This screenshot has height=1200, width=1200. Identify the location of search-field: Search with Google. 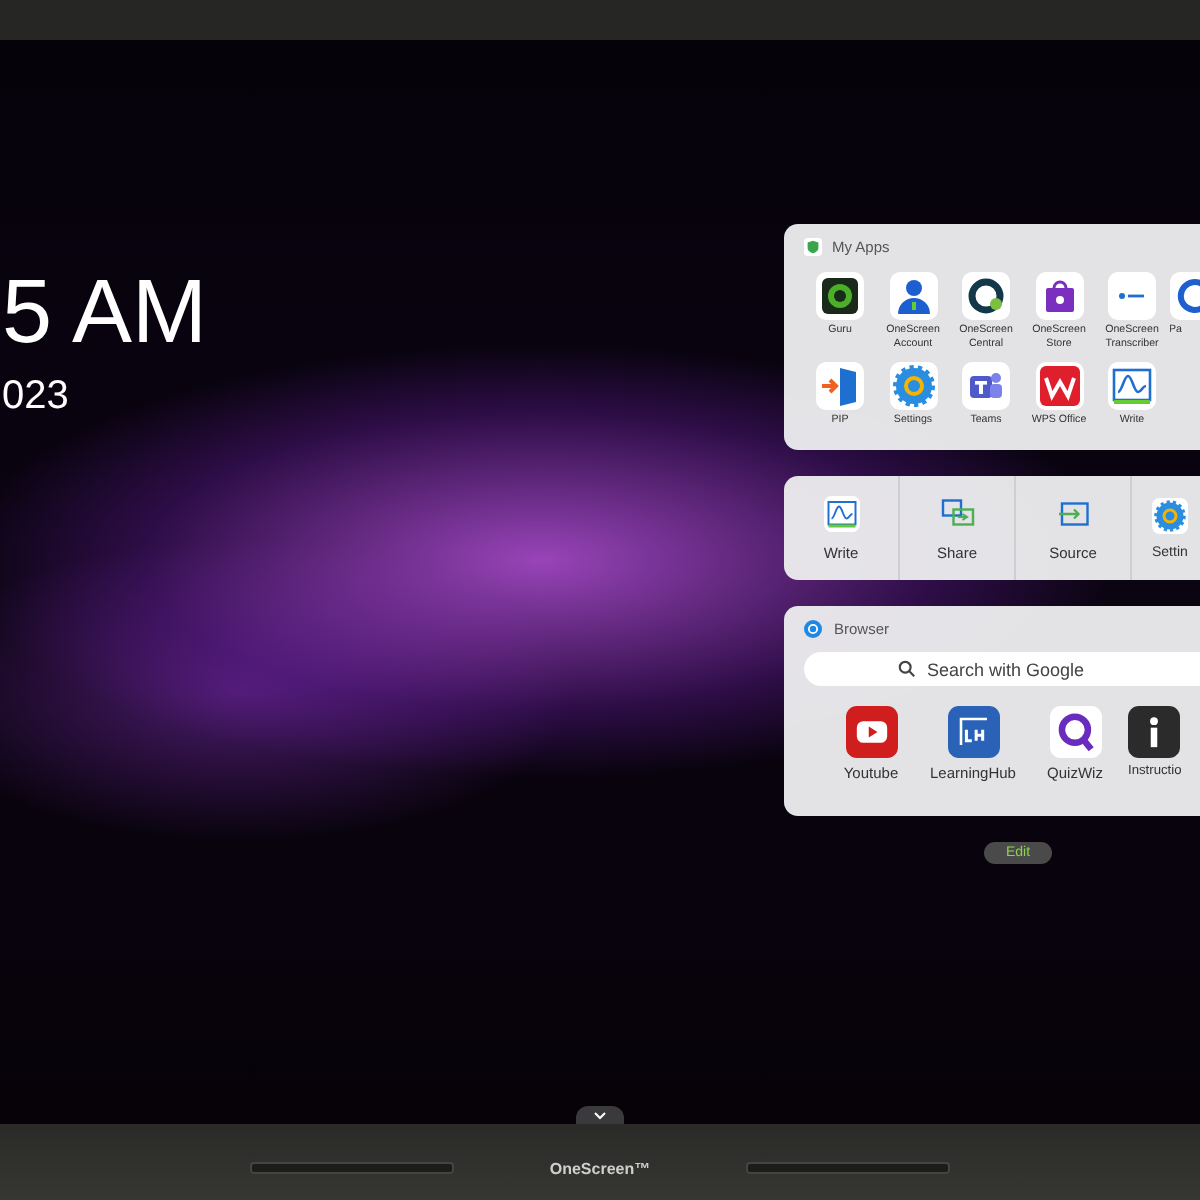
(1007, 669).